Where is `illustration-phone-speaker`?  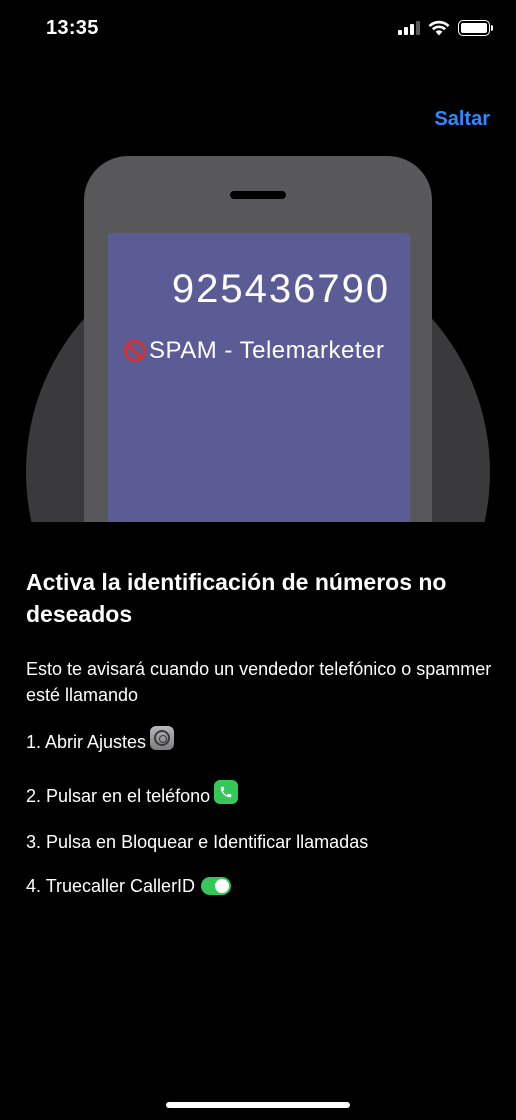 illustration-phone-speaker is located at coordinates (258, 195).